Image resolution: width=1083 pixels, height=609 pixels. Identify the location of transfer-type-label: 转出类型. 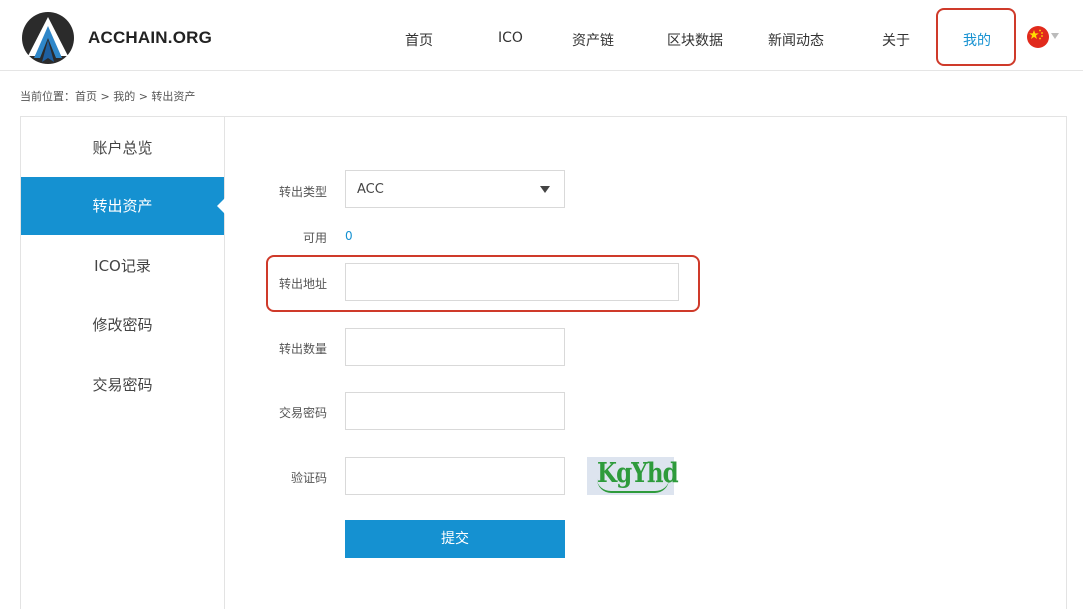
(302, 192).